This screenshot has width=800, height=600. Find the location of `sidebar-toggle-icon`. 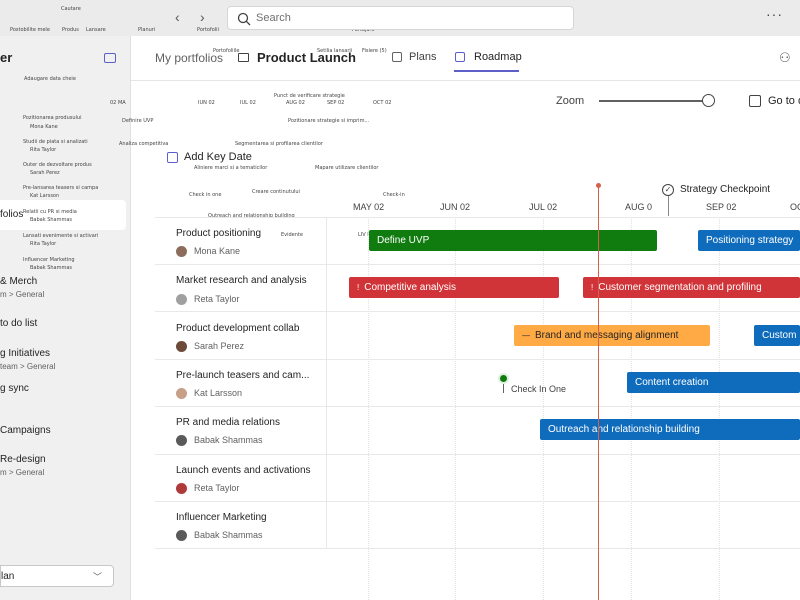

sidebar-toggle-icon is located at coordinates (110, 58).